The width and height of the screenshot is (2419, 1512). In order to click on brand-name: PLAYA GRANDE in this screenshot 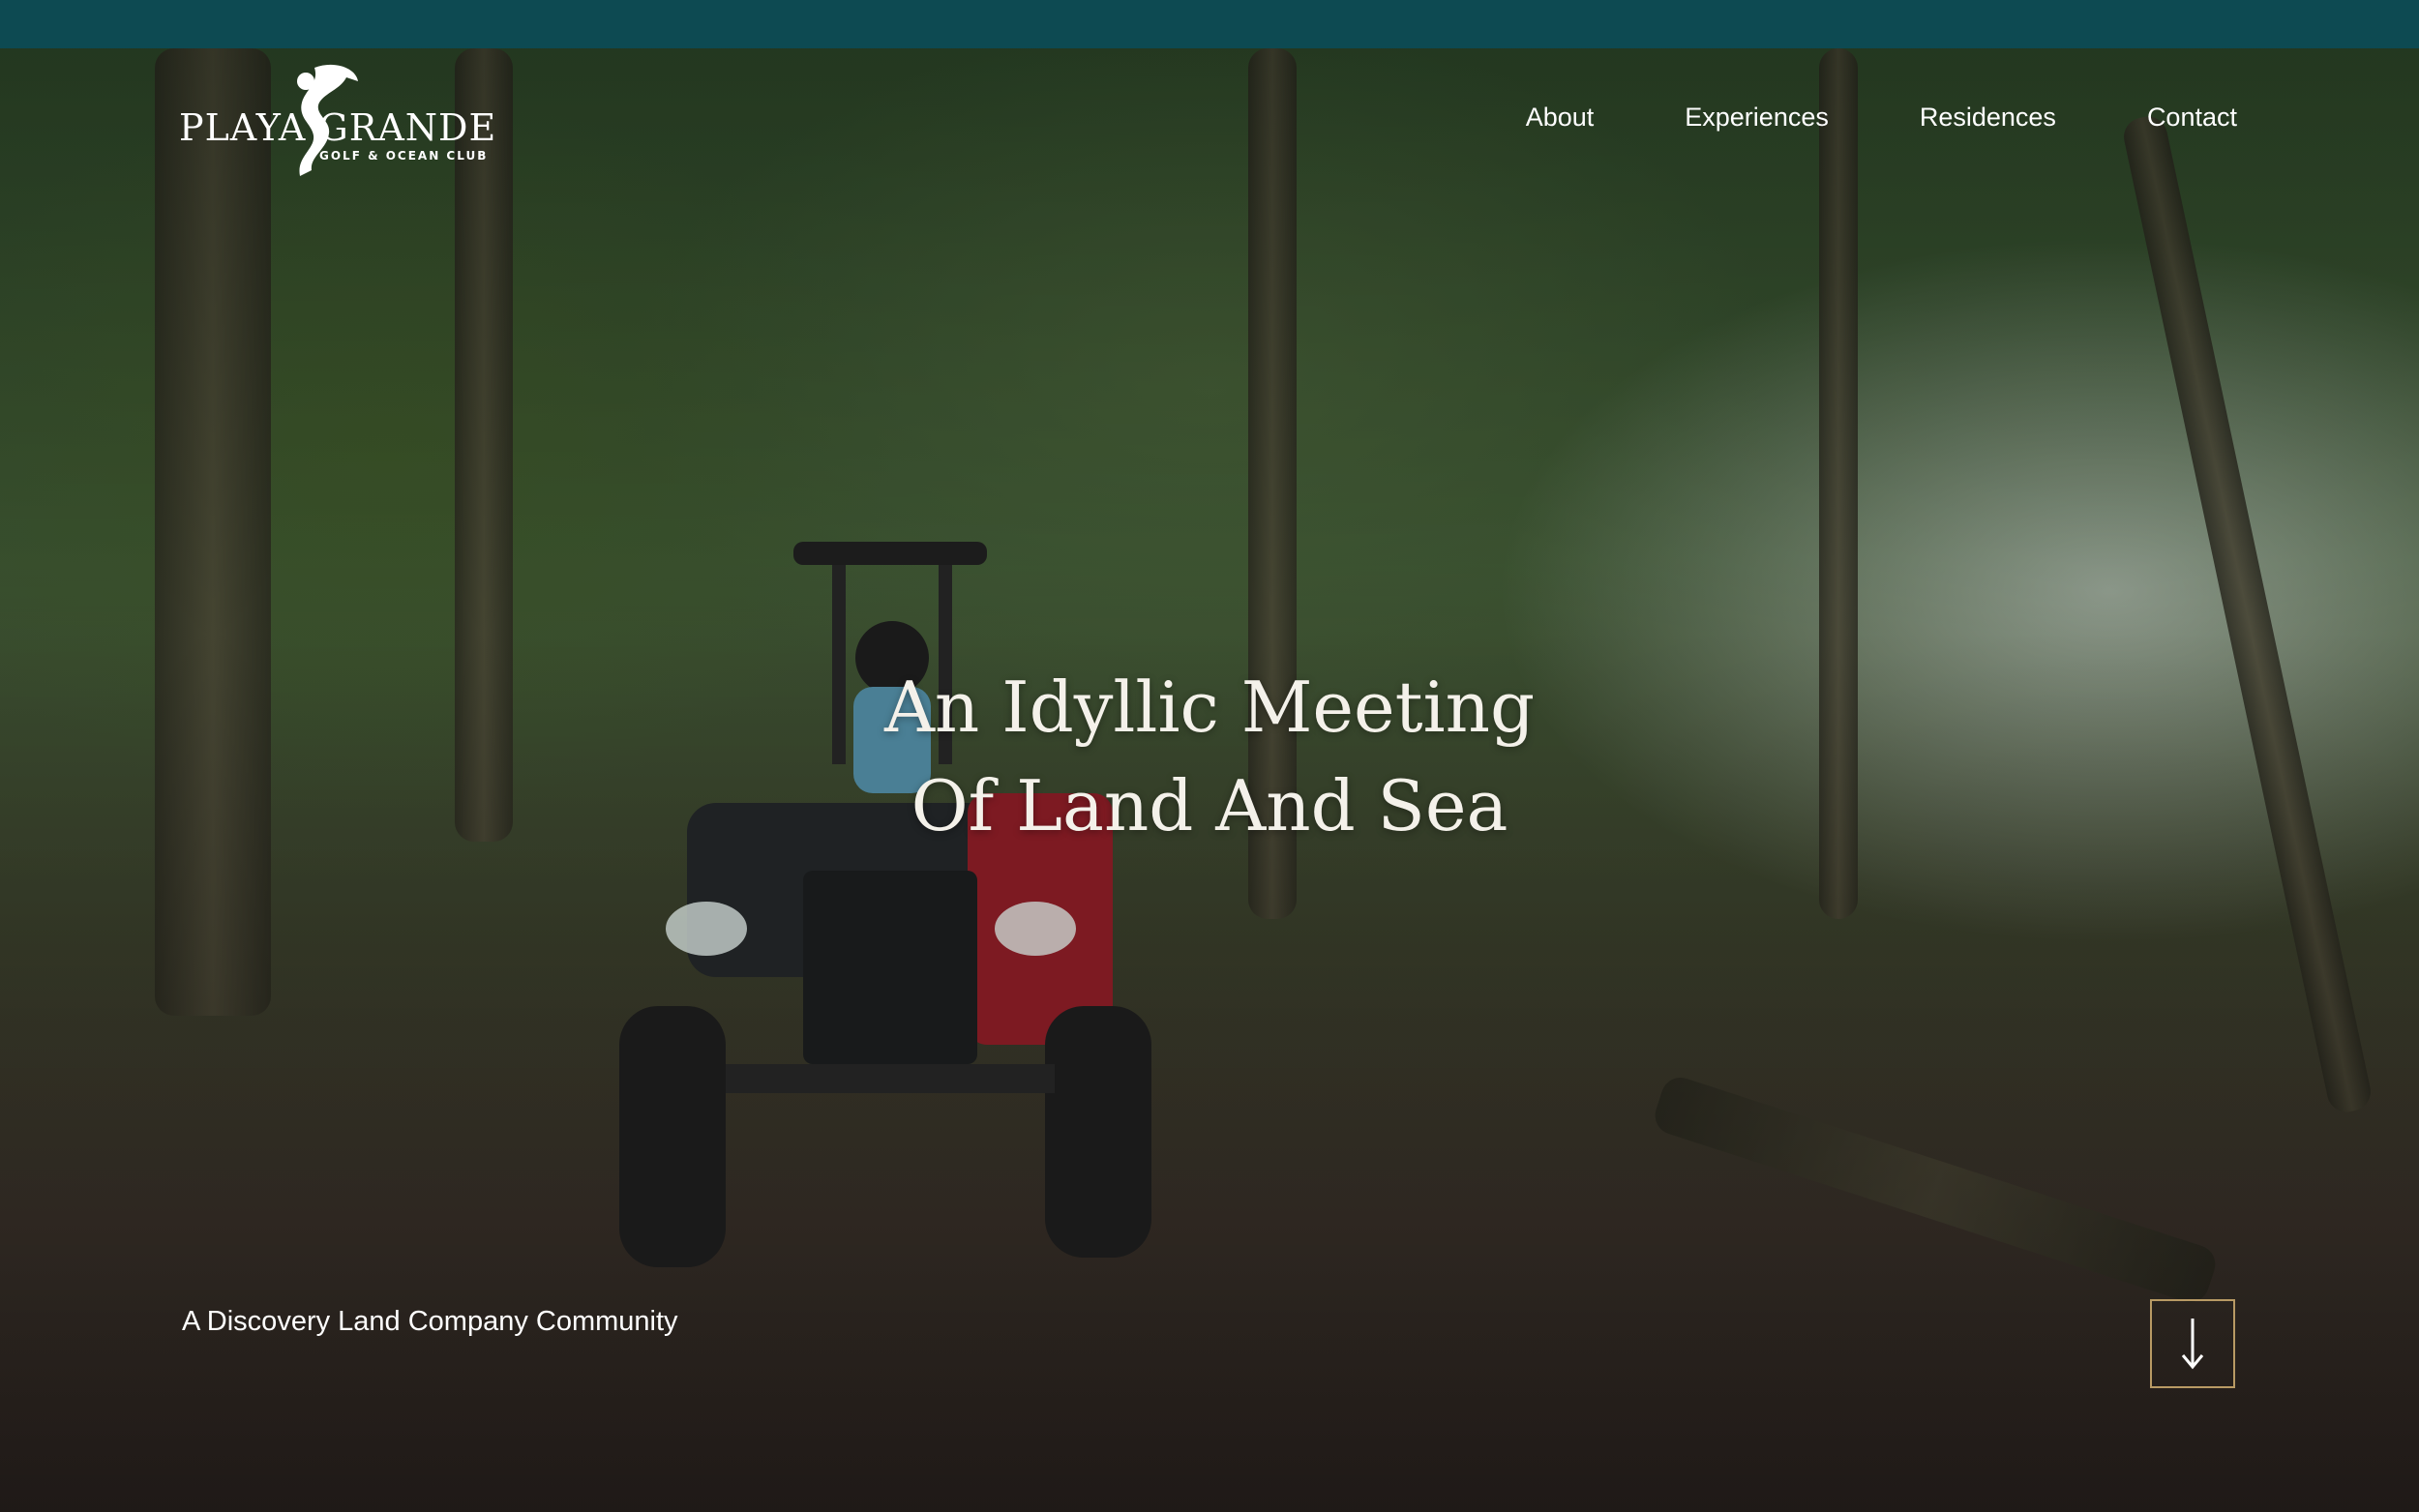, I will do `click(338, 127)`.